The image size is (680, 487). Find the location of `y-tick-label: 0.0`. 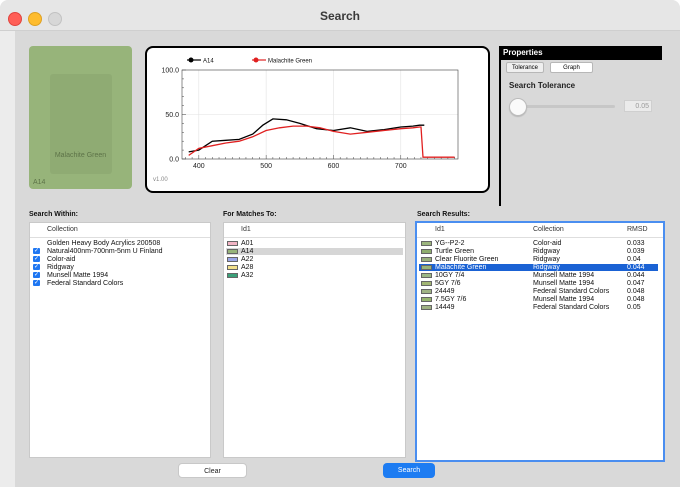

y-tick-label: 0.0 is located at coordinates (174, 160).